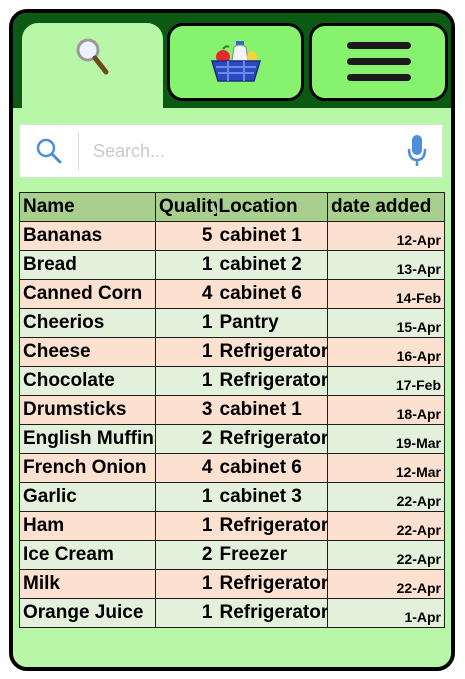 This screenshot has width=465, height=679. I want to click on item-date-cell: 19-Mar, so click(386, 439).